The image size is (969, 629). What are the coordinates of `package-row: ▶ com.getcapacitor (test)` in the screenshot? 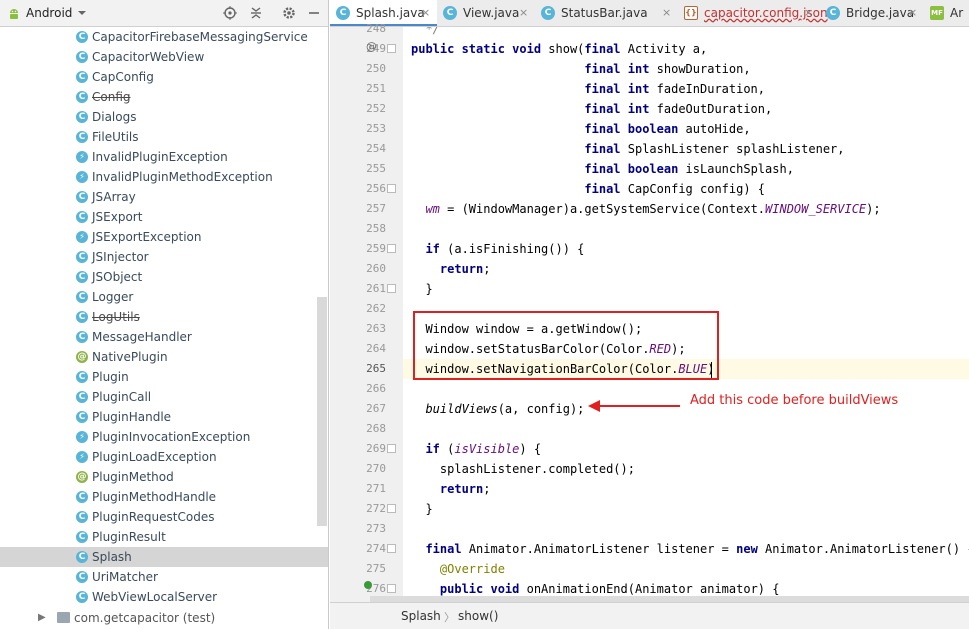 It's located at (164, 618).